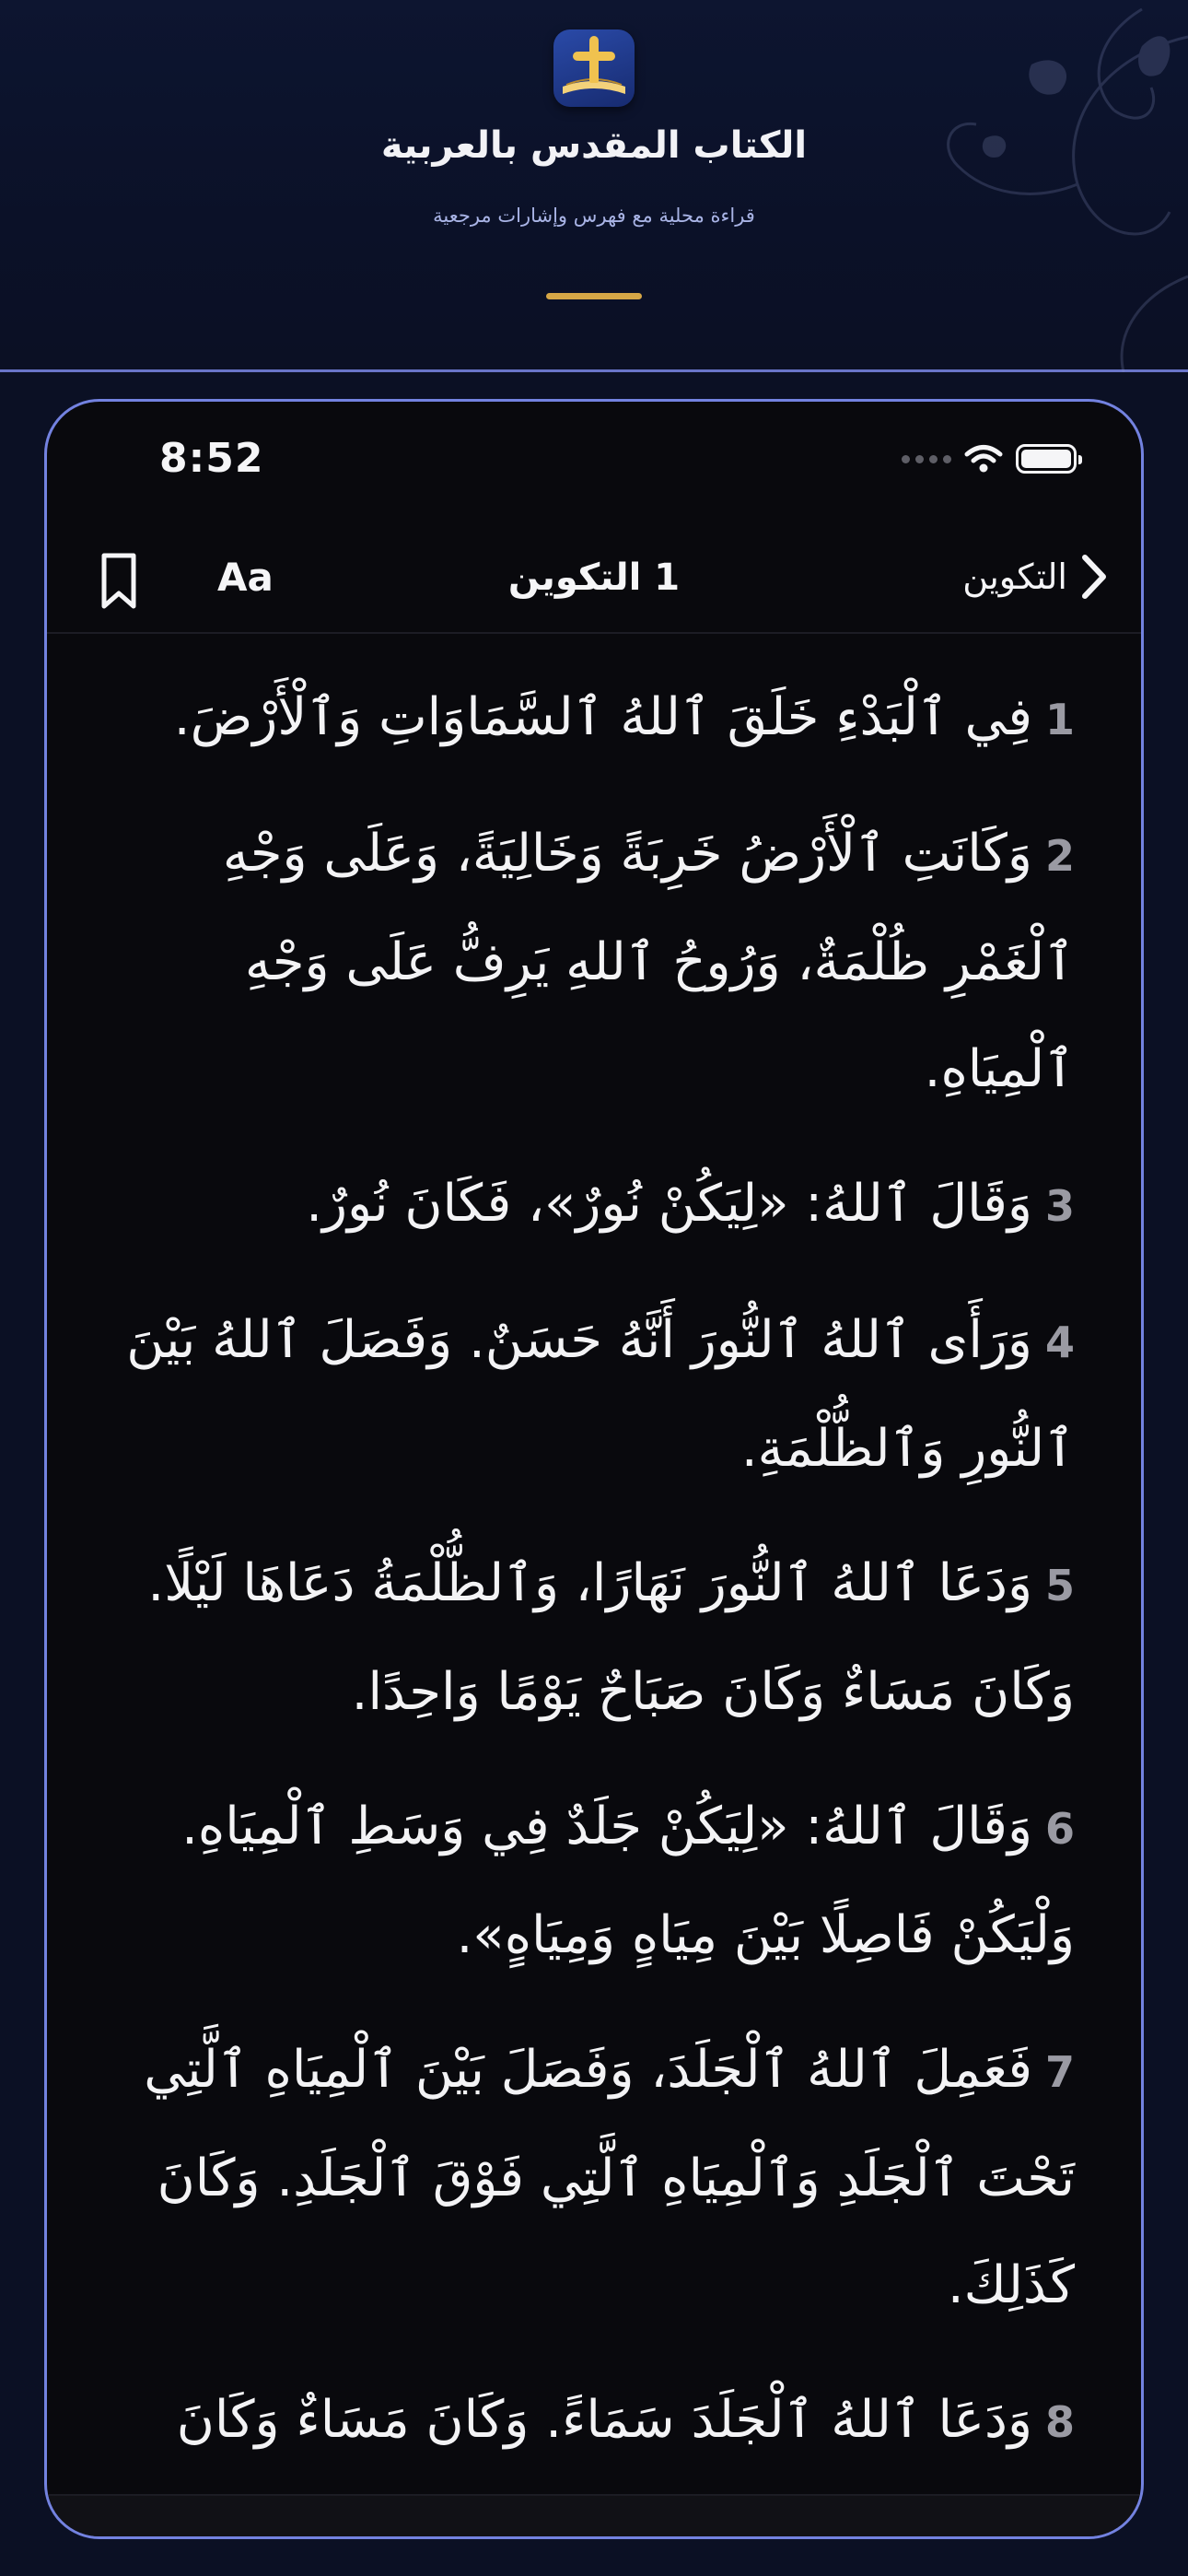 The height and width of the screenshot is (2576, 1188). What do you see at coordinates (594, 65) in the screenshot?
I see `bible-cross-icon` at bounding box center [594, 65].